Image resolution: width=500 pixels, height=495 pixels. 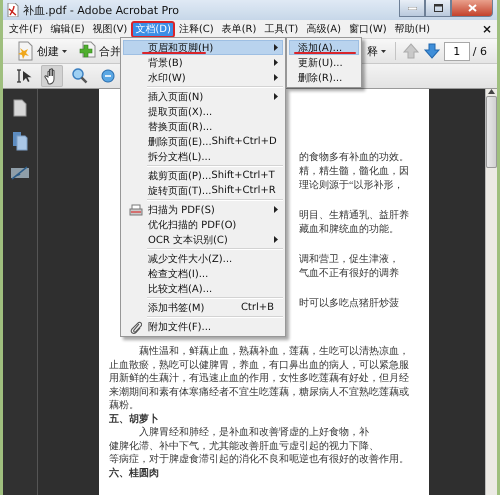 What do you see at coordinates (203, 77) in the screenshot?
I see `menu-item: 水印(W)` at bounding box center [203, 77].